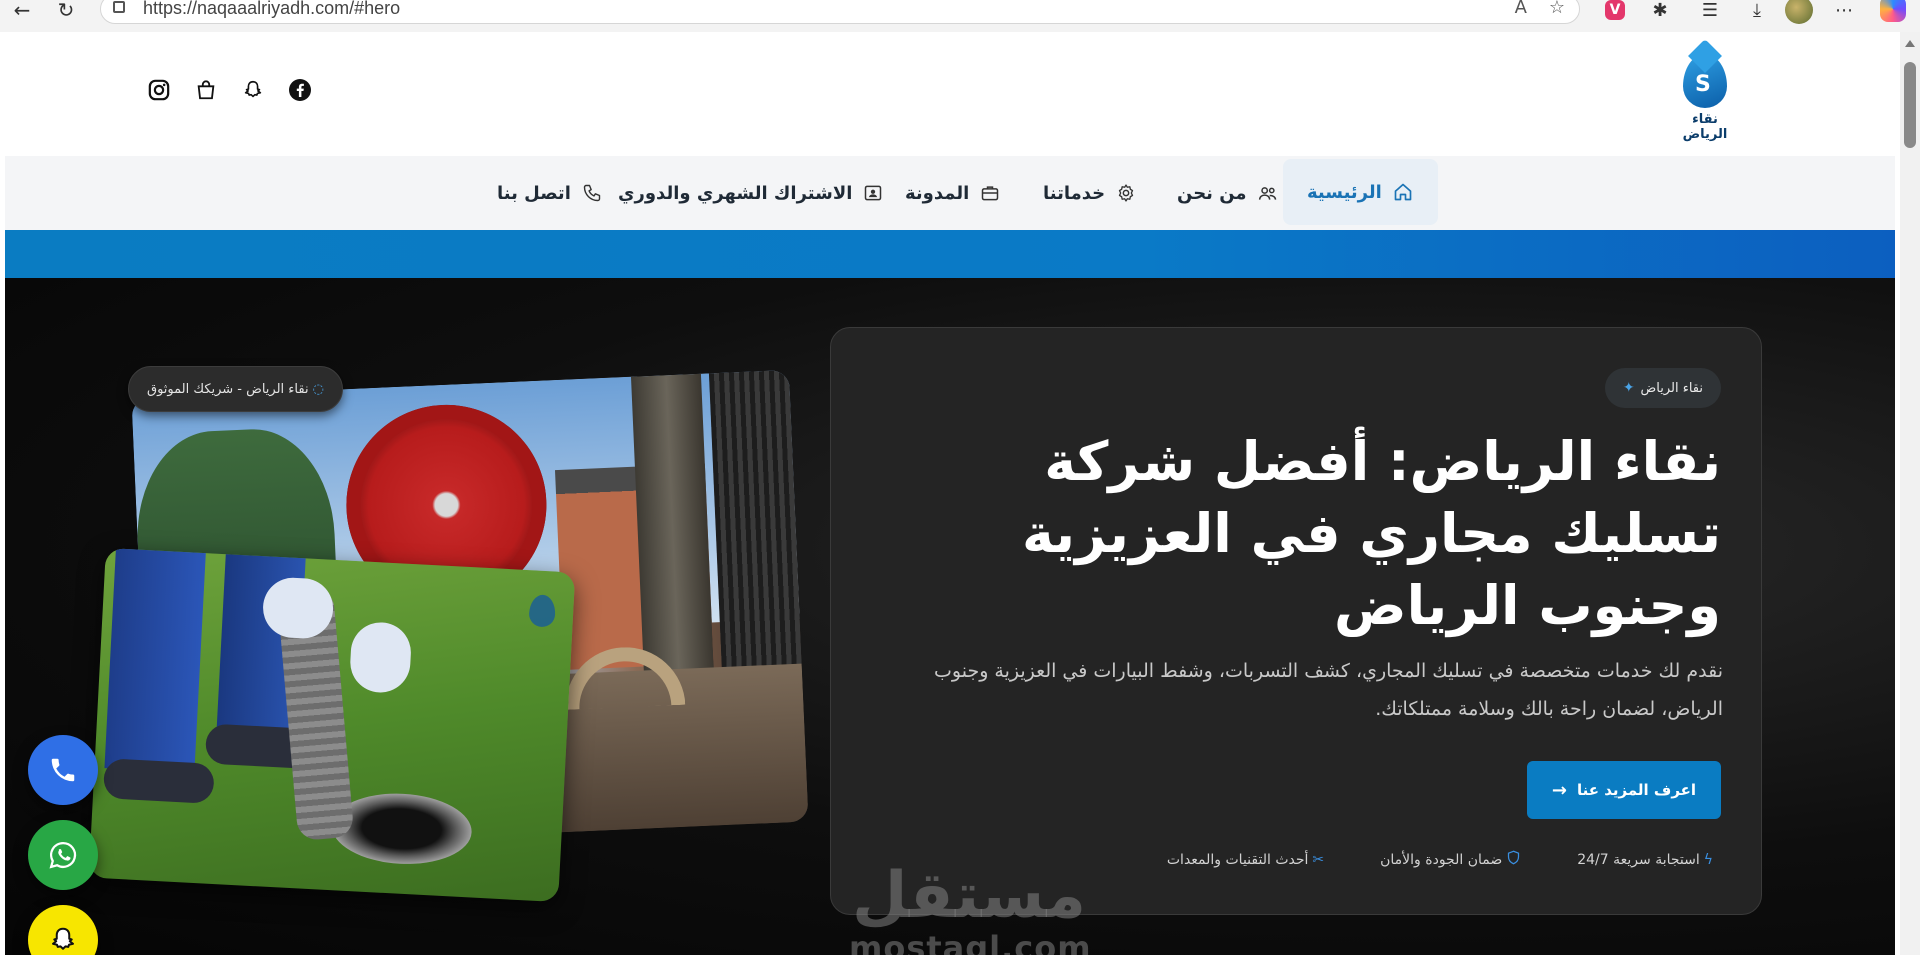 Image resolution: width=1920 pixels, height=955 pixels. I want to click on nav-item-subscription: الاشتراك الشهري والدوري, so click(751, 193).